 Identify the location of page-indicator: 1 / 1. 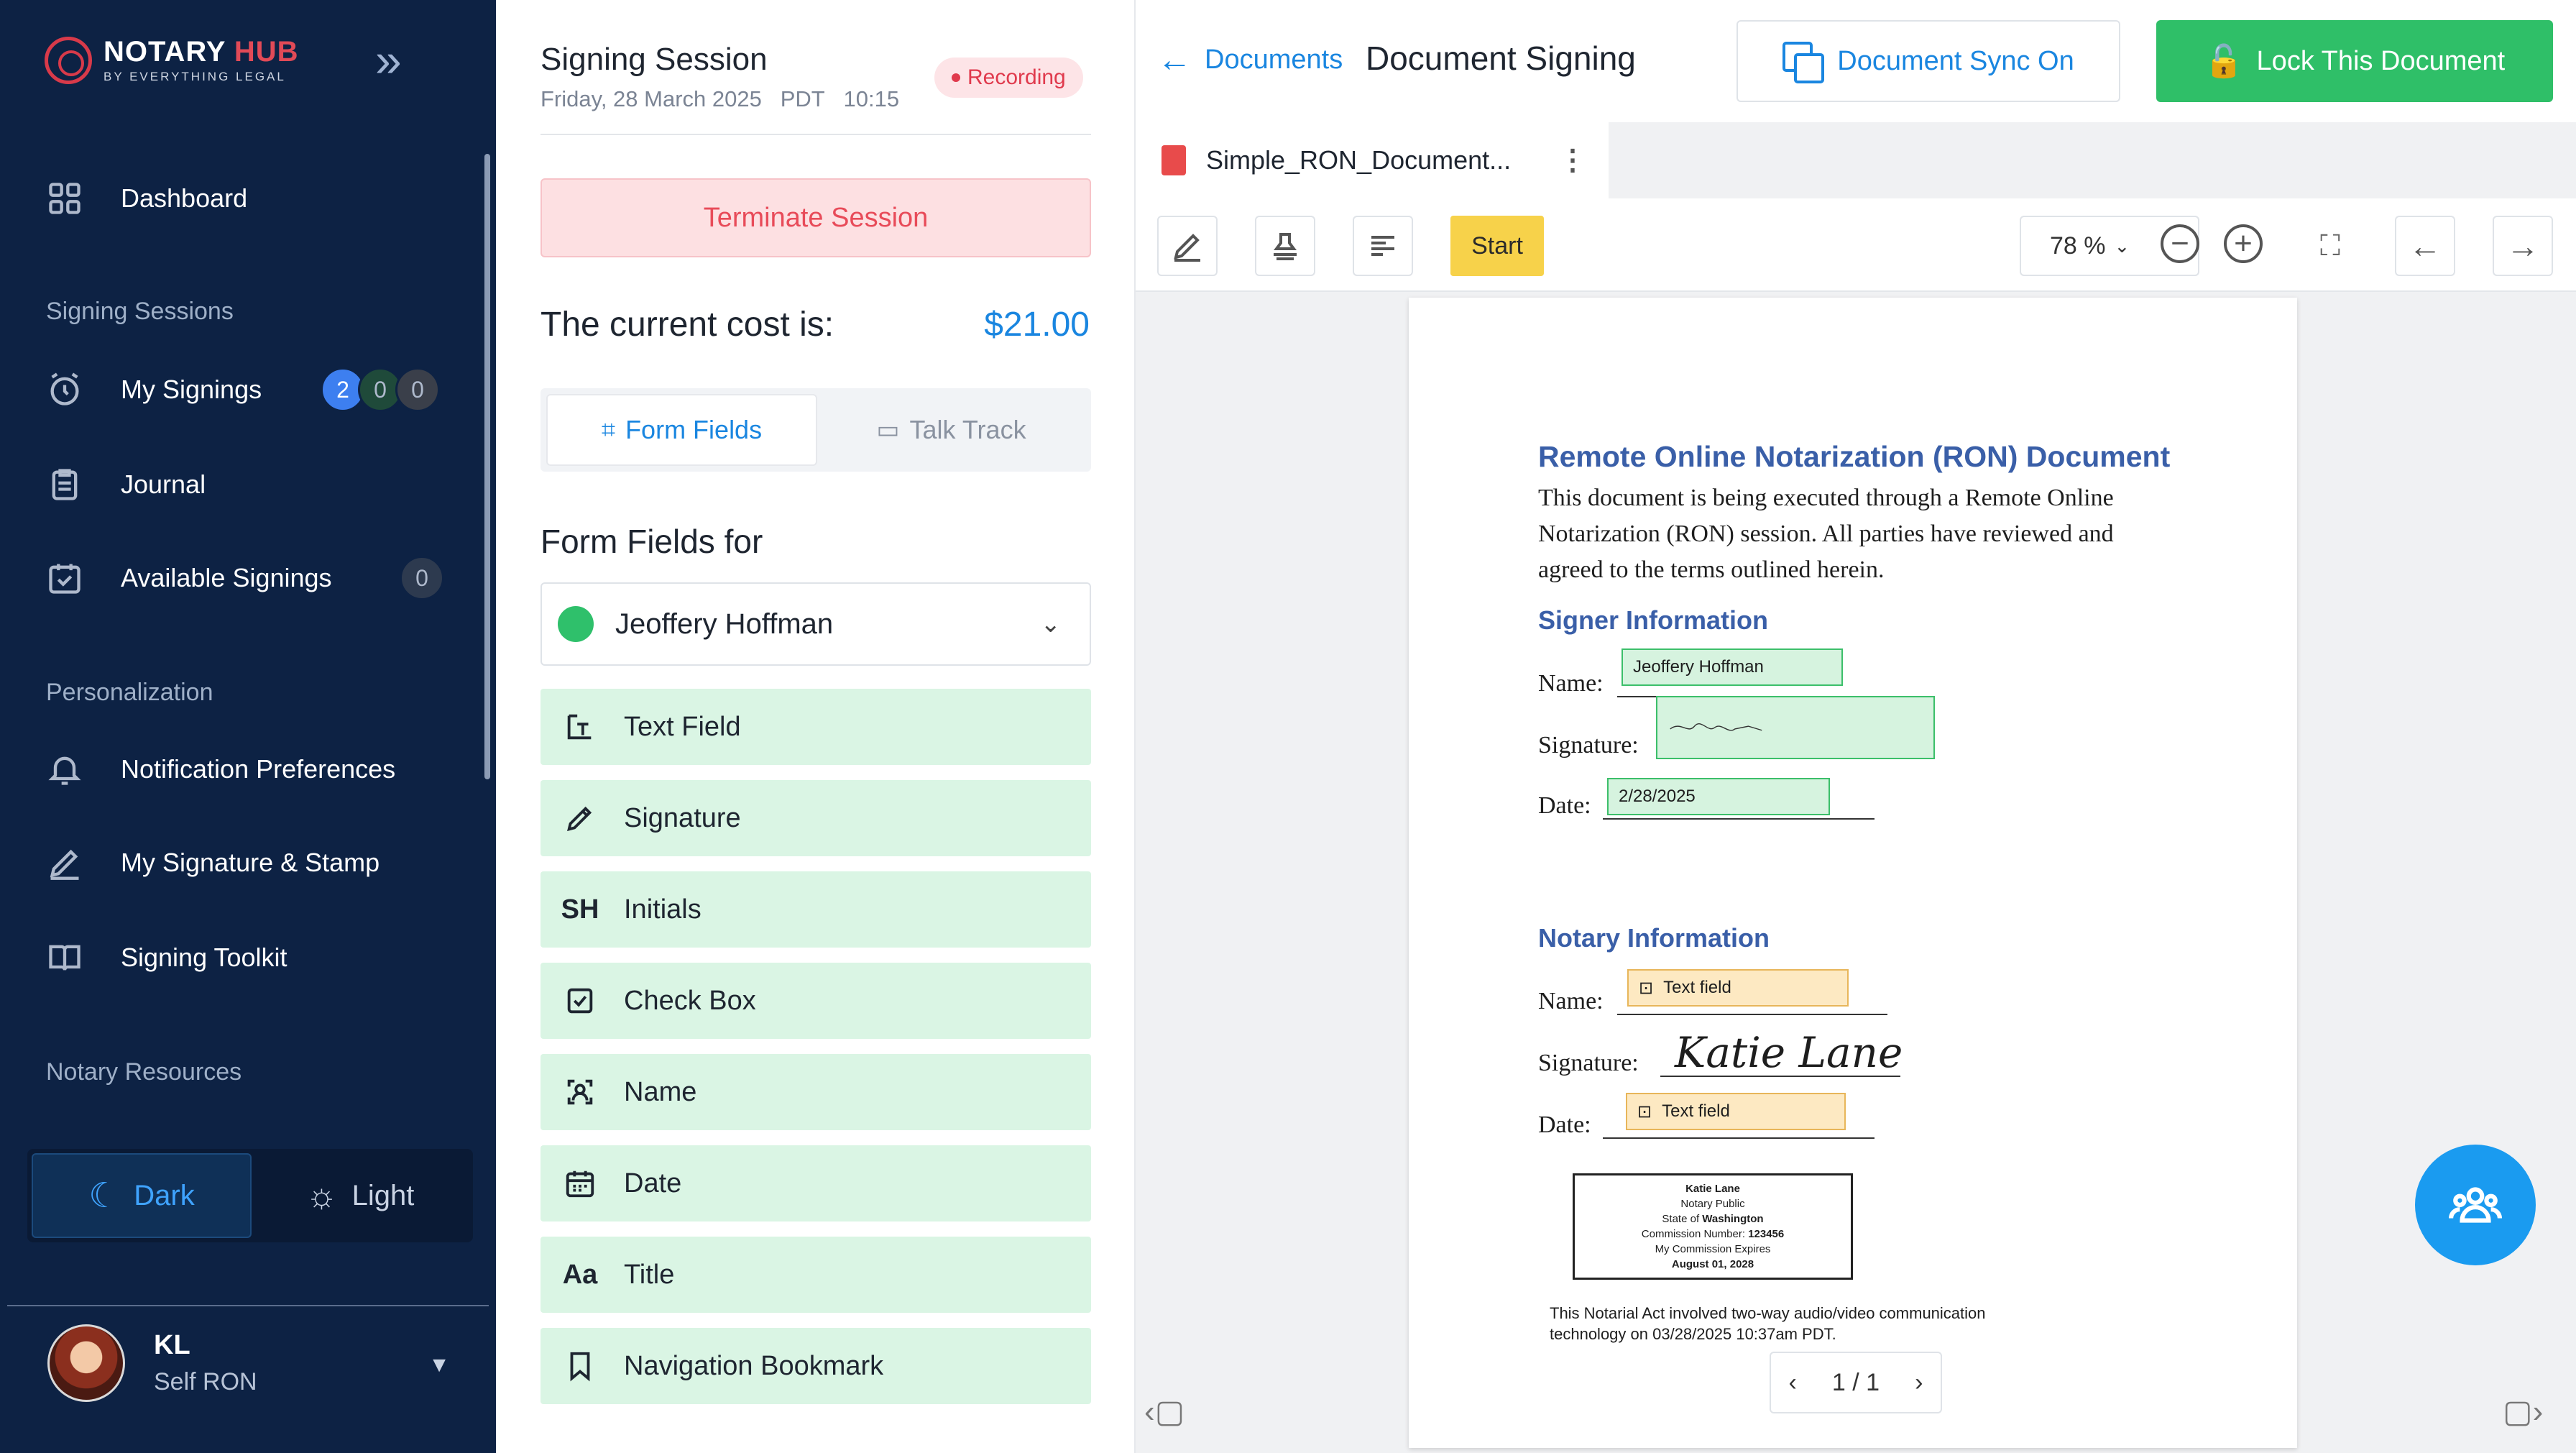
(1855, 1382).